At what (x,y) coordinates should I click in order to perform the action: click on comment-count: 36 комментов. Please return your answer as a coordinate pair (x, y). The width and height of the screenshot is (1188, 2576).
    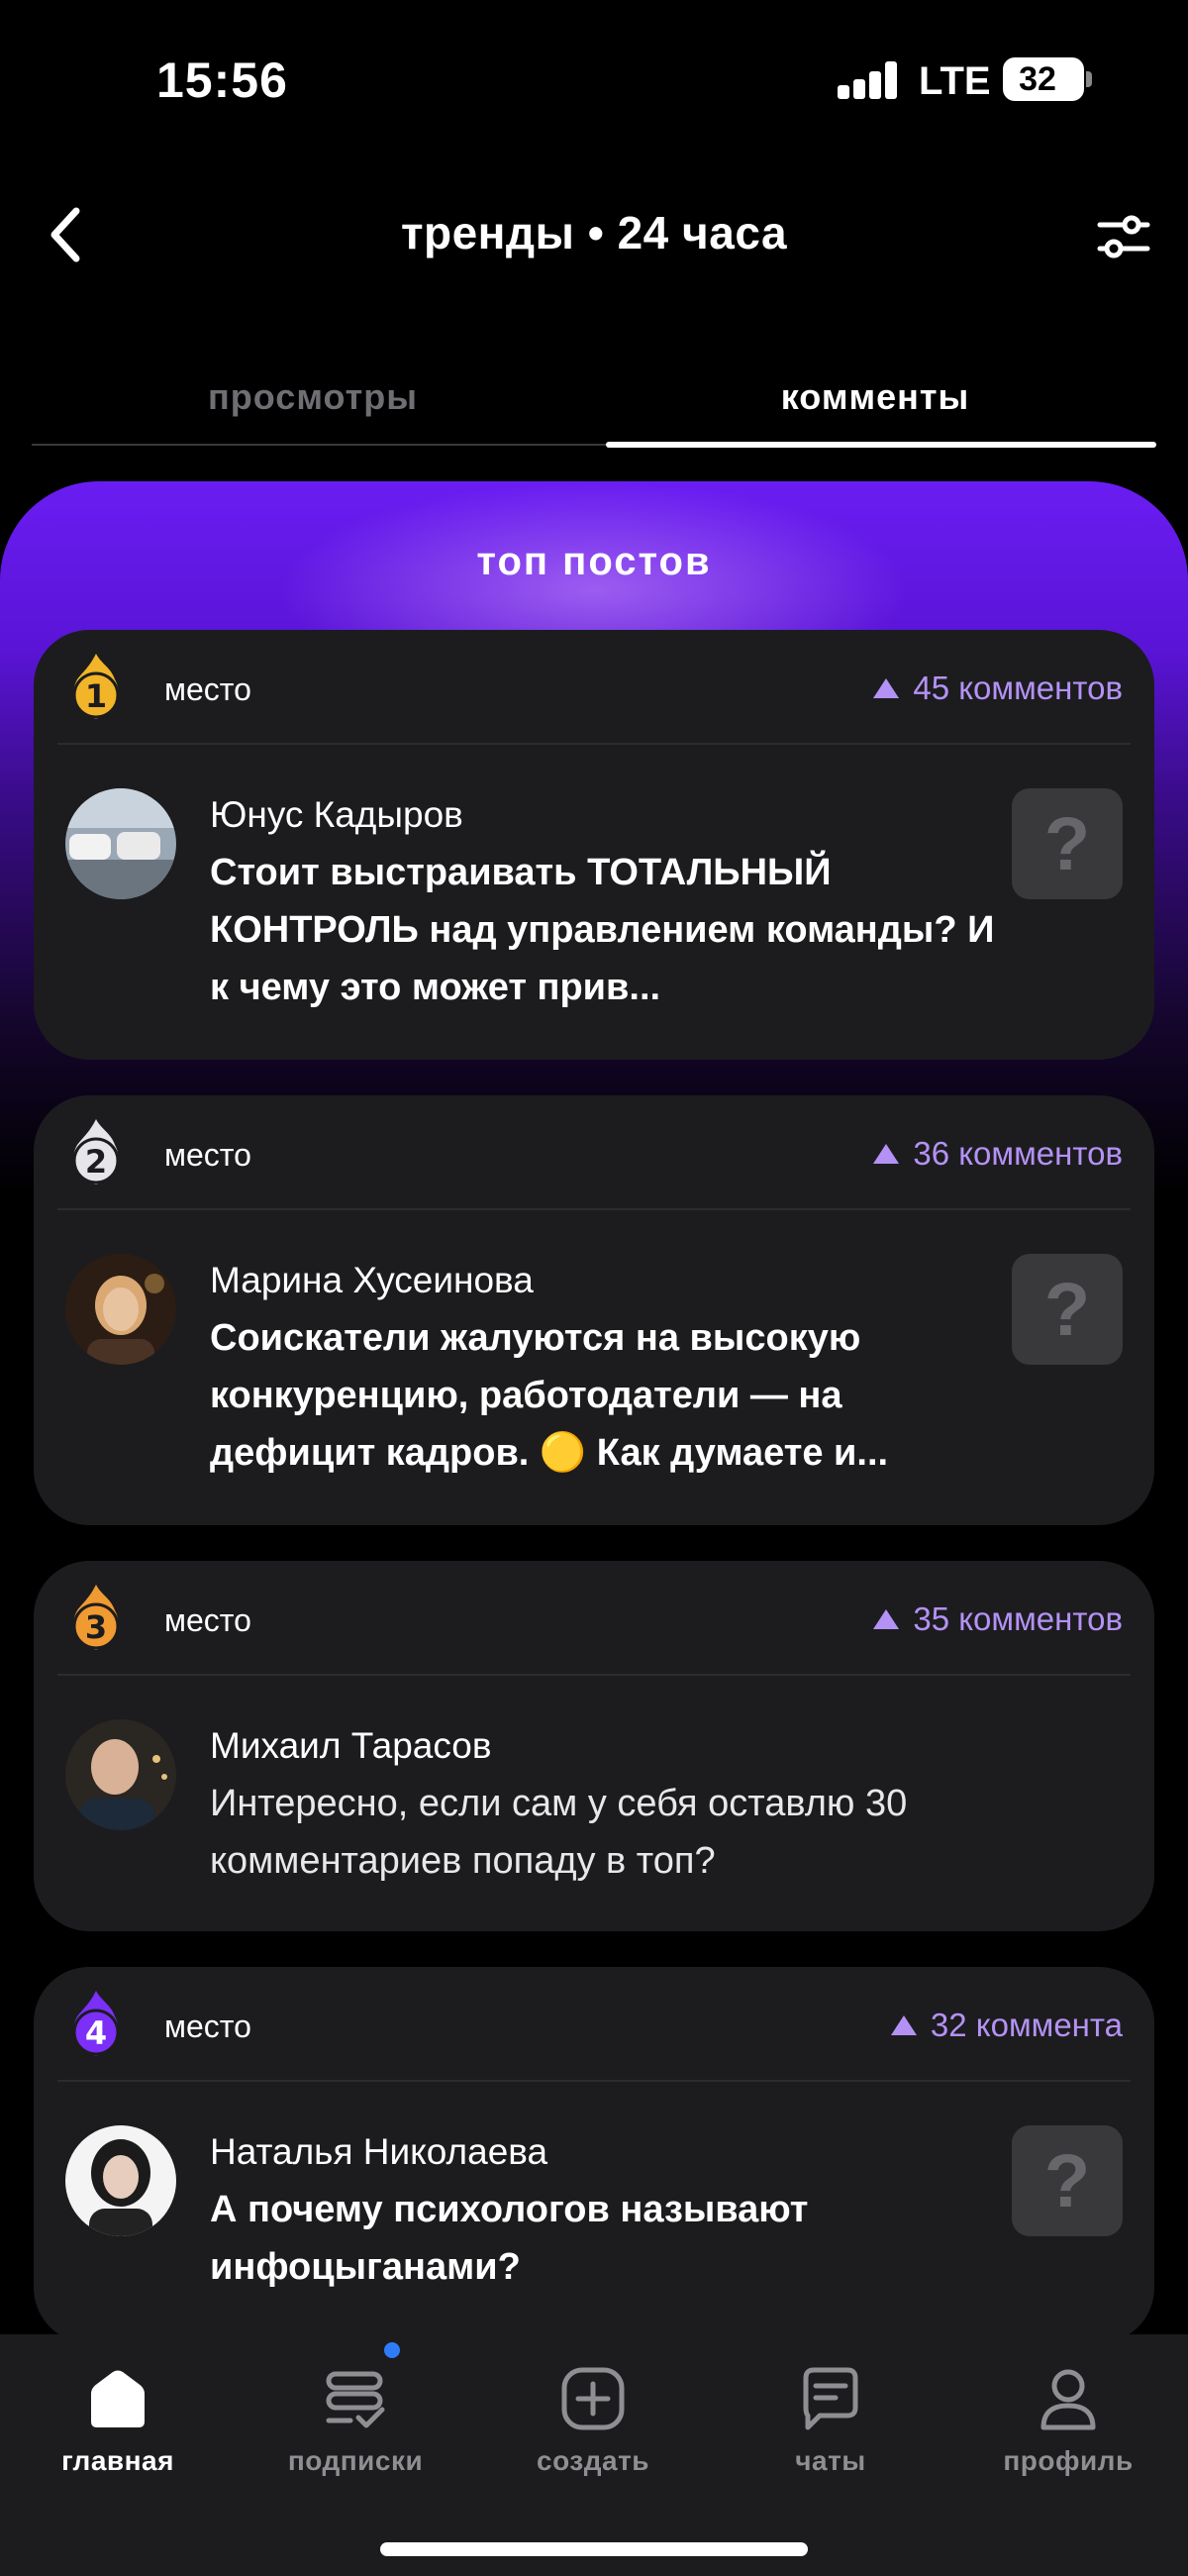
    Looking at the image, I should click on (998, 1154).